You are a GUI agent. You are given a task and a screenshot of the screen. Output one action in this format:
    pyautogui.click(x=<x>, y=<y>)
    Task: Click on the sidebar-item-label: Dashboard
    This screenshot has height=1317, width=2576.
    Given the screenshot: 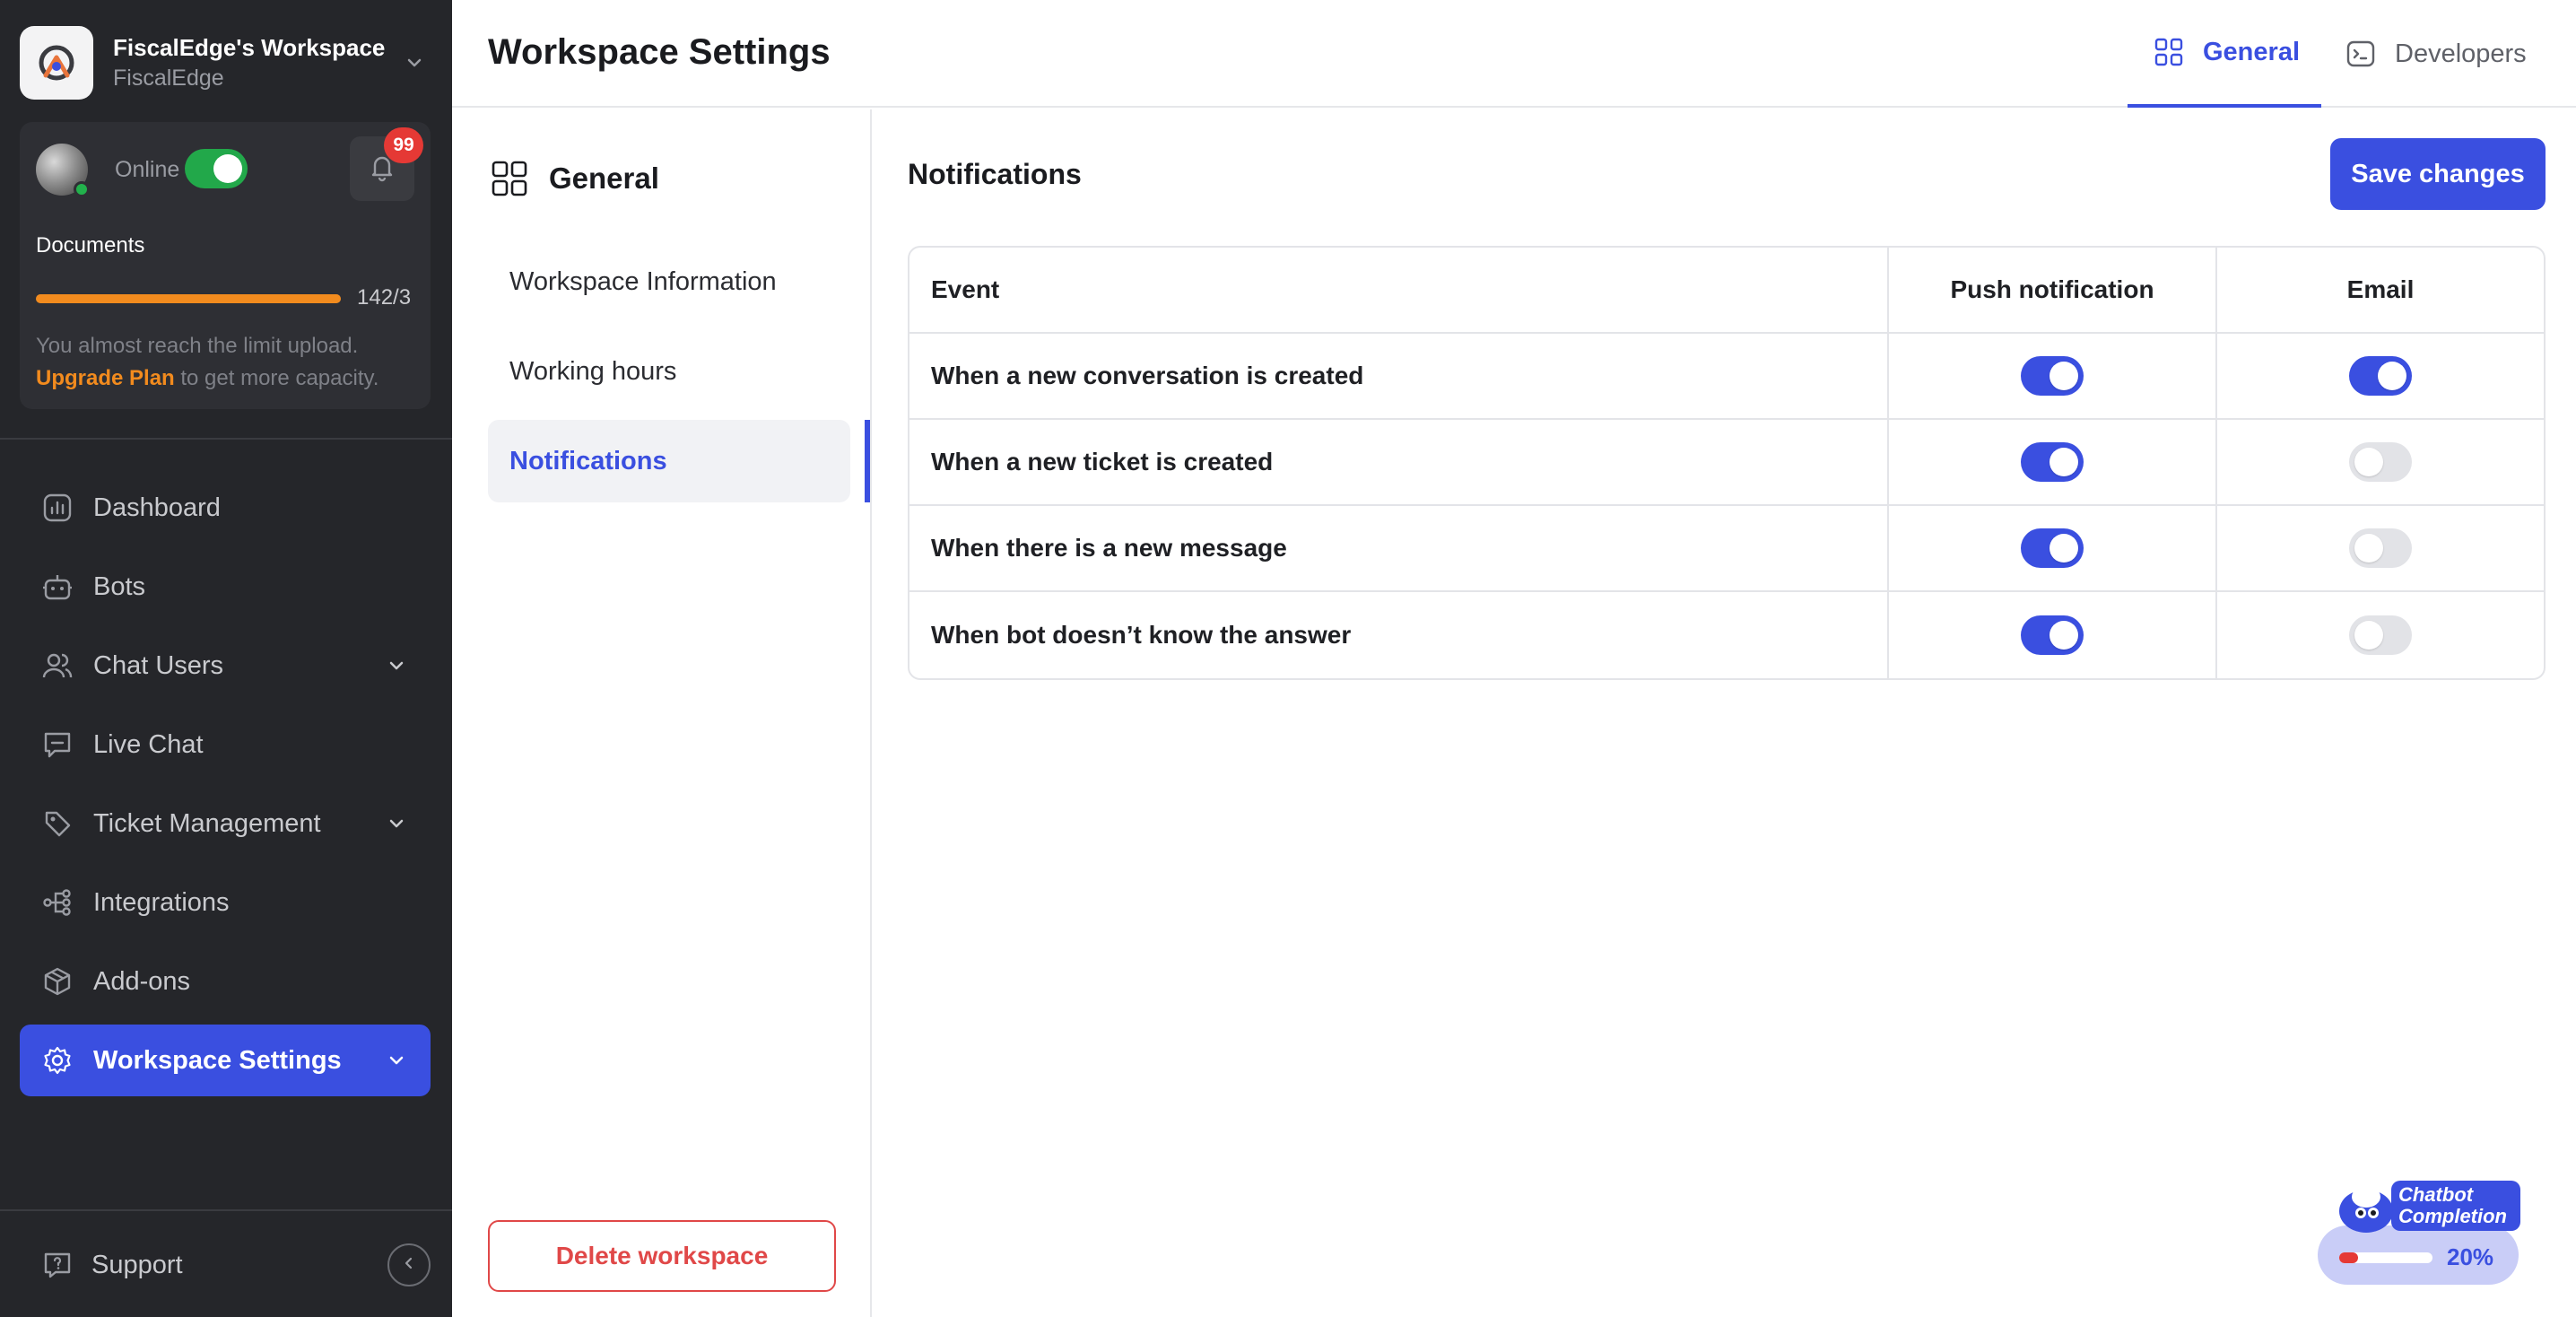 What is the action you would take?
    pyautogui.click(x=157, y=507)
    